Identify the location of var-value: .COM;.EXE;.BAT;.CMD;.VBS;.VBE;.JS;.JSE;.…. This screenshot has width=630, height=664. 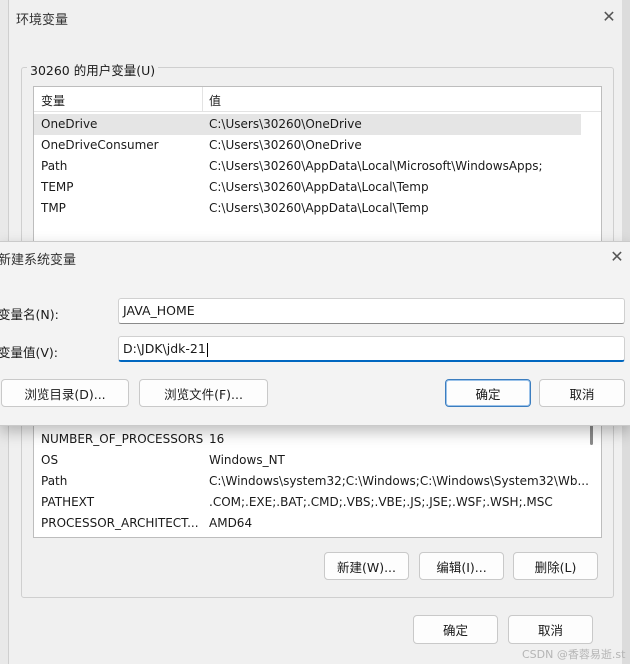
(381, 502).